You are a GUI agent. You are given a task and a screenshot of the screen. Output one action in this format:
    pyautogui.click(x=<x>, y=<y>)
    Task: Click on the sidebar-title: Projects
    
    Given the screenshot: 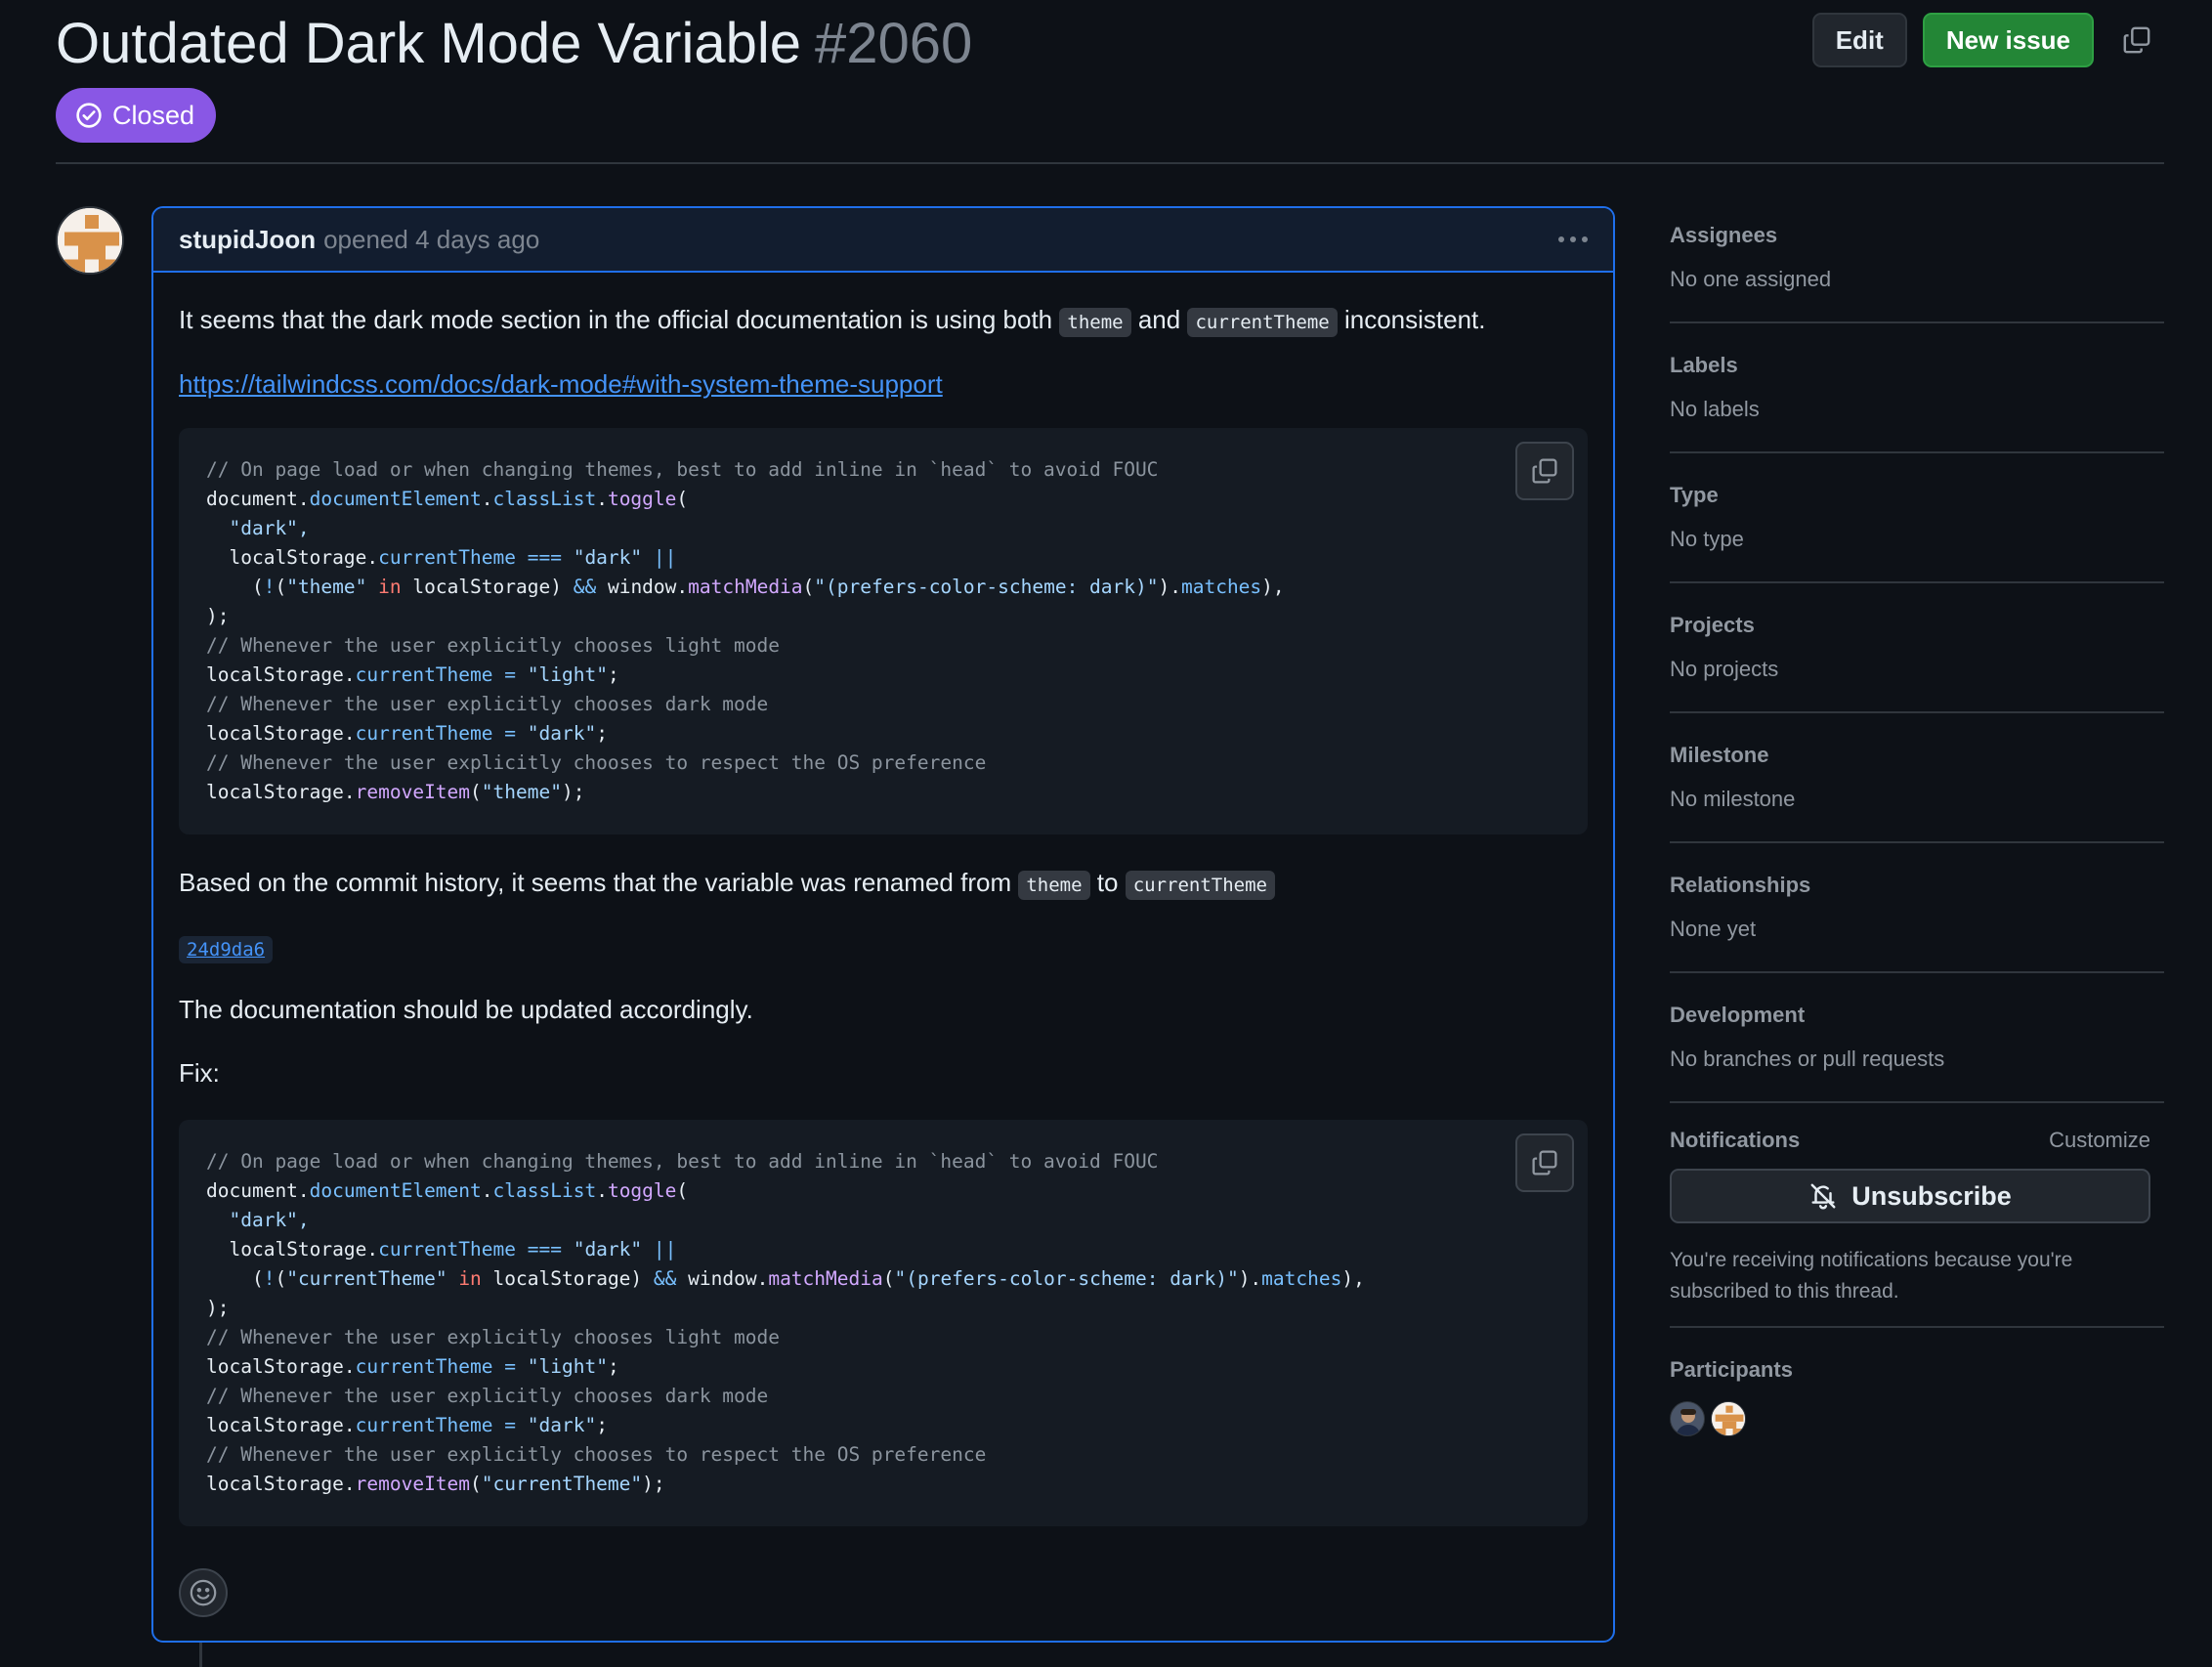 What is the action you would take?
    pyautogui.click(x=1713, y=625)
    